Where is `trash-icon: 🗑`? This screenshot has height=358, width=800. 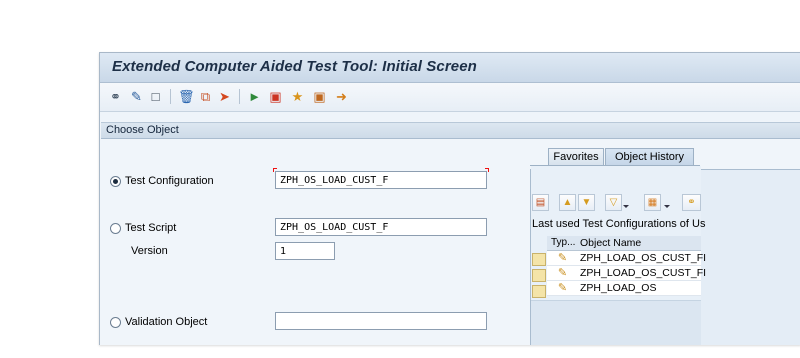
trash-icon: 🗑 is located at coordinates (186, 96).